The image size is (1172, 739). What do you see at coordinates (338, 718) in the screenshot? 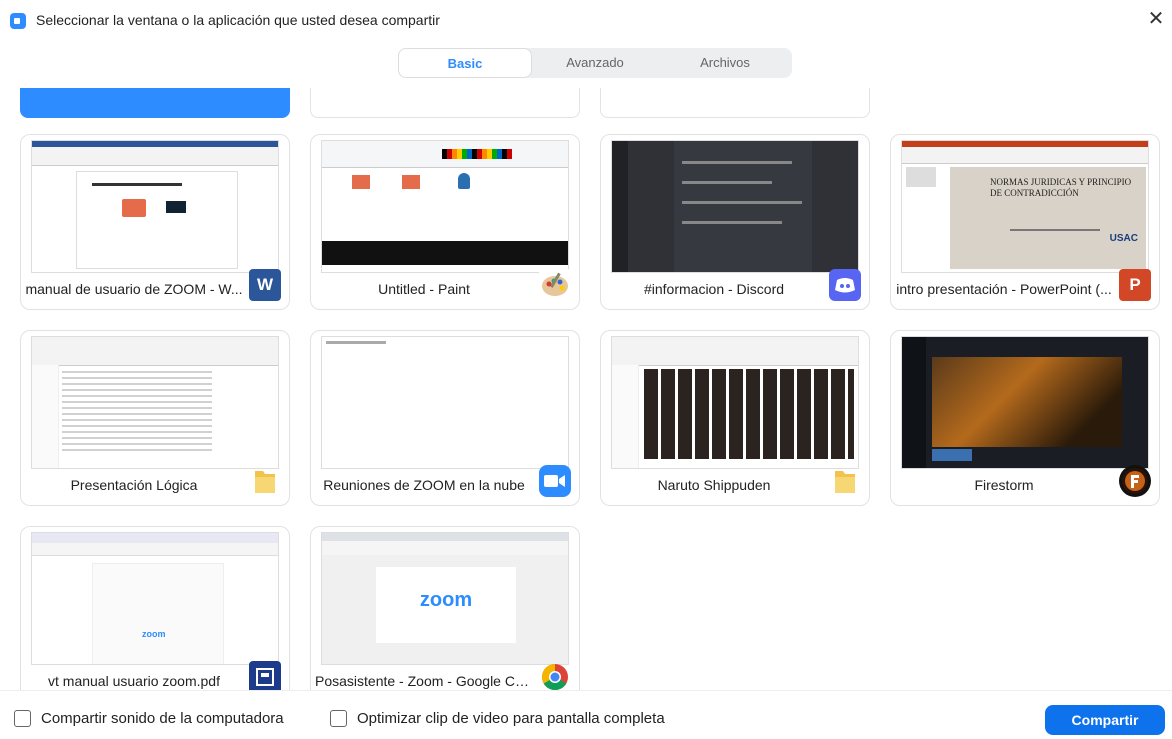
I see `optimize-video-checkbox` at bounding box center [338, 718].